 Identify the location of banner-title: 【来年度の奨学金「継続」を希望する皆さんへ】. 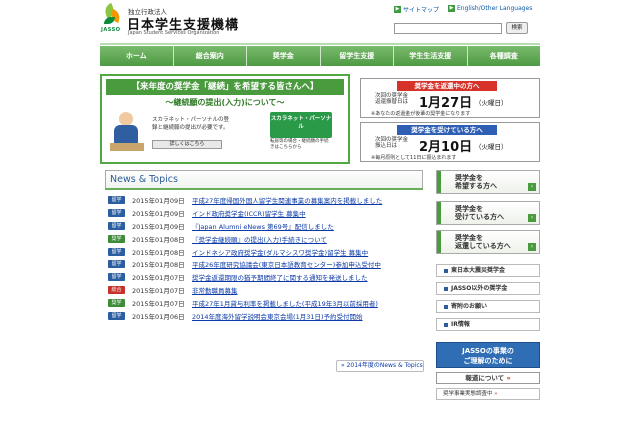
(225, 87).